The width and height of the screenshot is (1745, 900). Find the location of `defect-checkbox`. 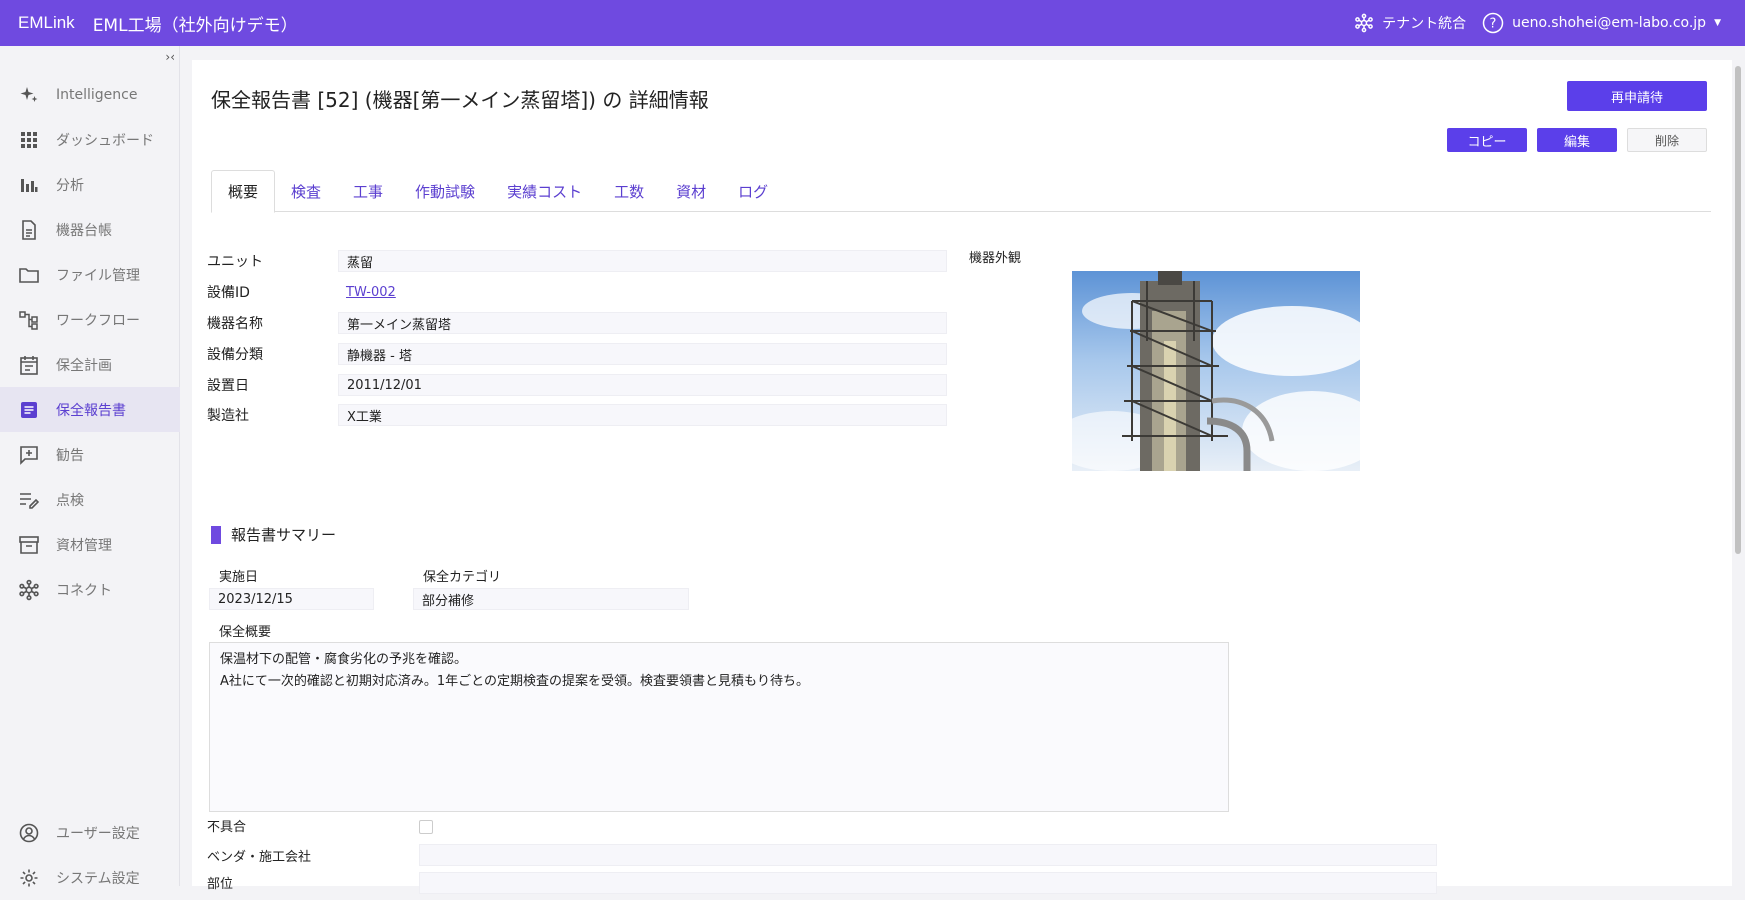

defect-checkbox is located at coordinates (426, 827).